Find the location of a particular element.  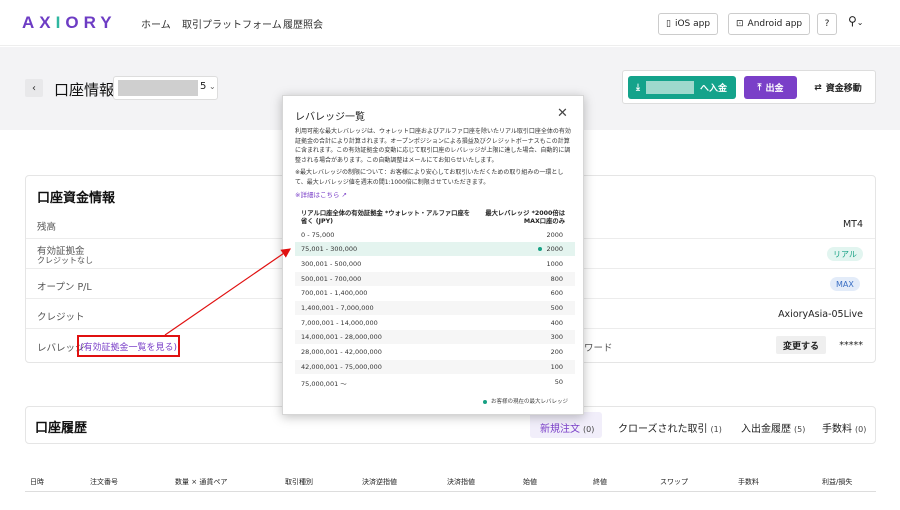

open-pl-label: オープン P/L is located at coordinates (64, 287).